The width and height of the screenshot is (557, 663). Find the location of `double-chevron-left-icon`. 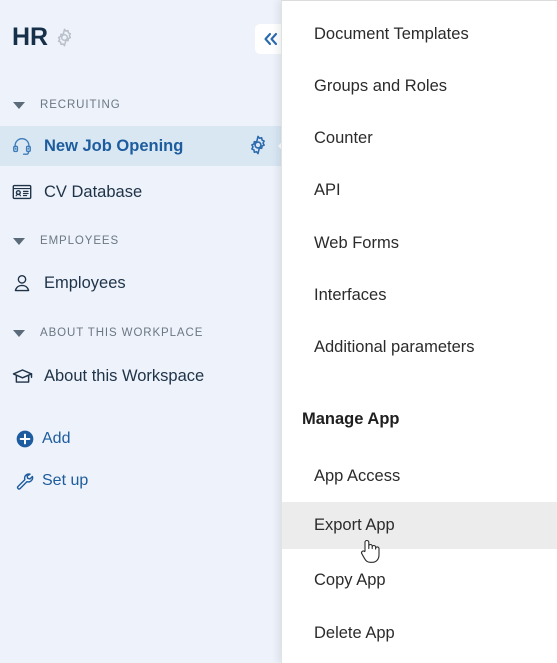

double-chevron-left-icon is located at coordinates (271, 39).